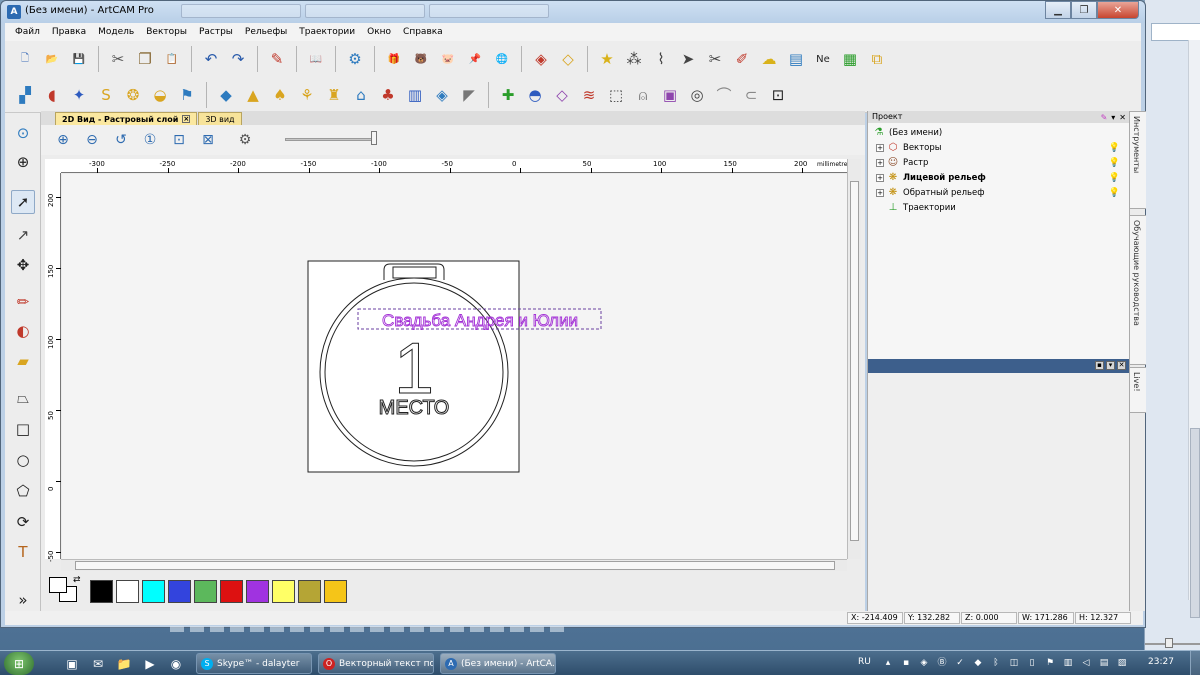 This screenshot has width=1200, height=675. What do you see at coordinates (1175, 32) in the screenshot?
I see `background-address-bar` at bounding box center [1175, 32].